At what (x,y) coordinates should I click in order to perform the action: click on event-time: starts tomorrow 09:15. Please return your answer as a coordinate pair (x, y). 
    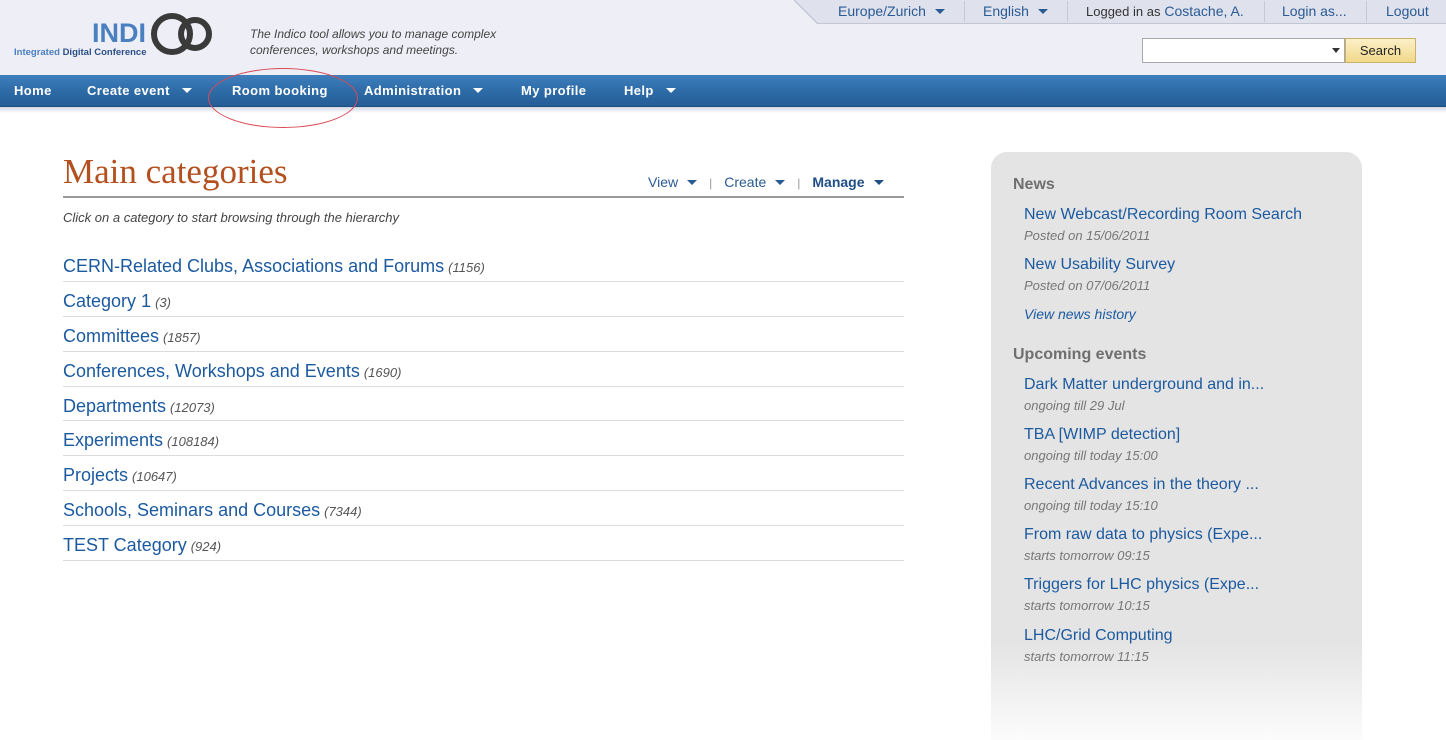
    Looking at the image, I should click on (1087, 555).